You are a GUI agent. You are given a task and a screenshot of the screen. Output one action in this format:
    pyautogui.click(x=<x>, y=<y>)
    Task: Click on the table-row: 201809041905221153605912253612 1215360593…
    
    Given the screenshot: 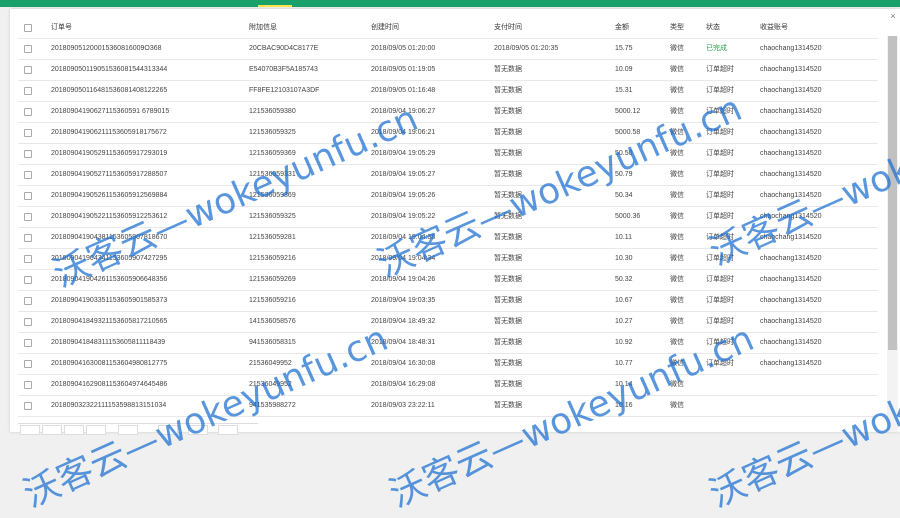 What is the action you would take?
    pyautogui.click(x=448, y=217)
    